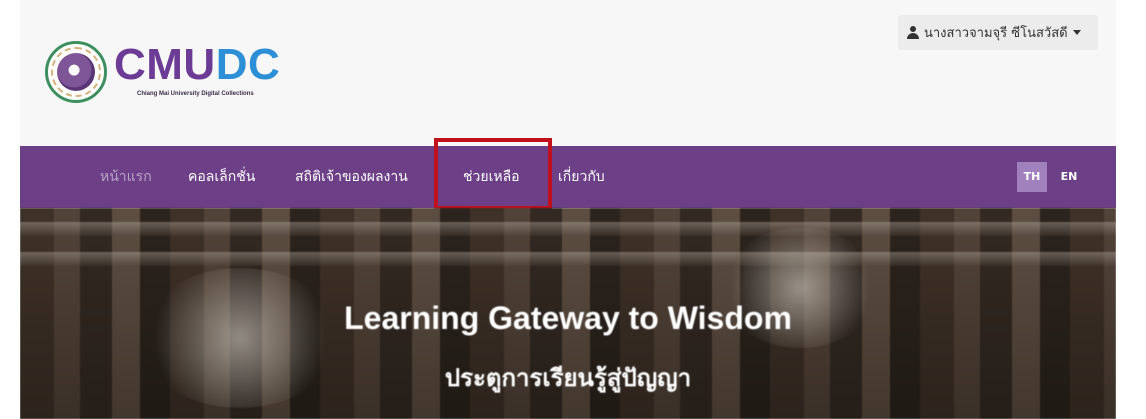 The height and width of the screenshot is (419, 1146). I want to click on nav-item-collections: คอลเล็กชั่น, so click(221, 177).